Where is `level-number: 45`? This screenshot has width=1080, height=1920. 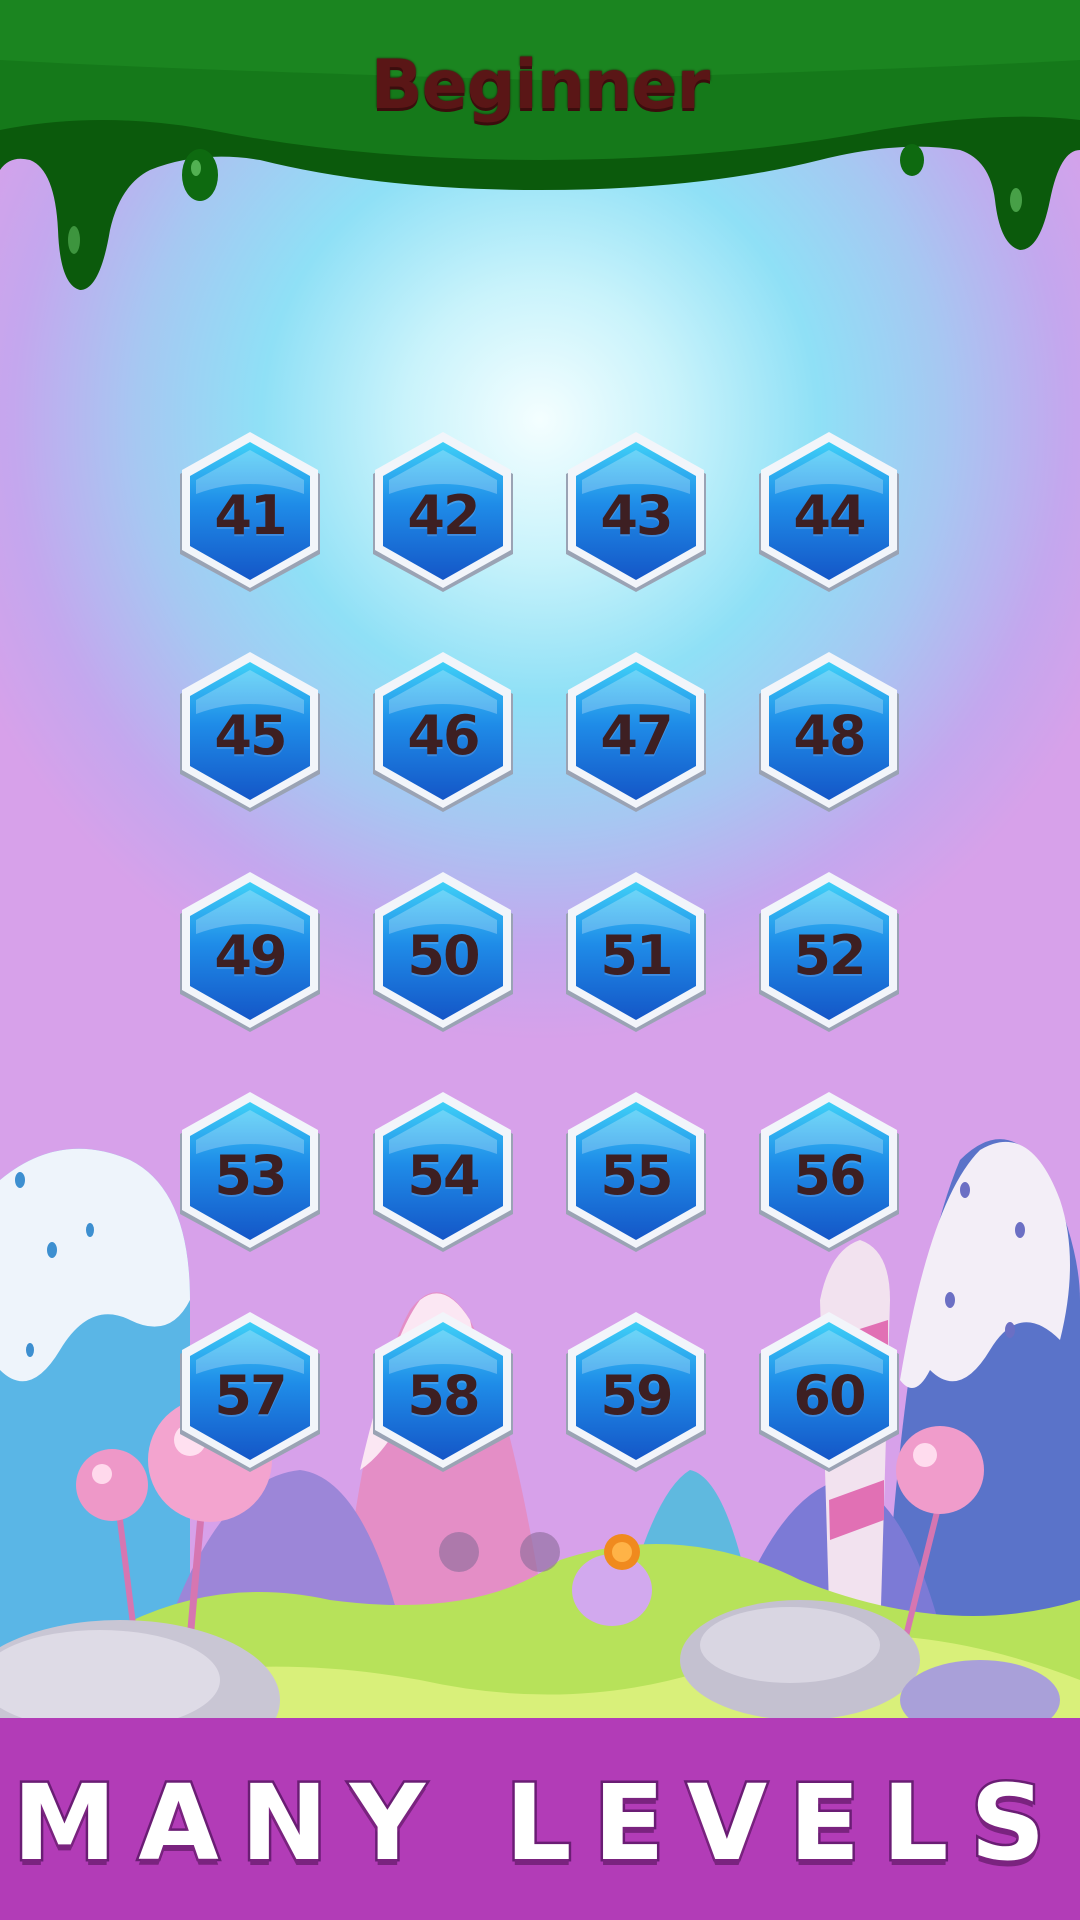
level-number: 45 is located at coordinates (250, 735).